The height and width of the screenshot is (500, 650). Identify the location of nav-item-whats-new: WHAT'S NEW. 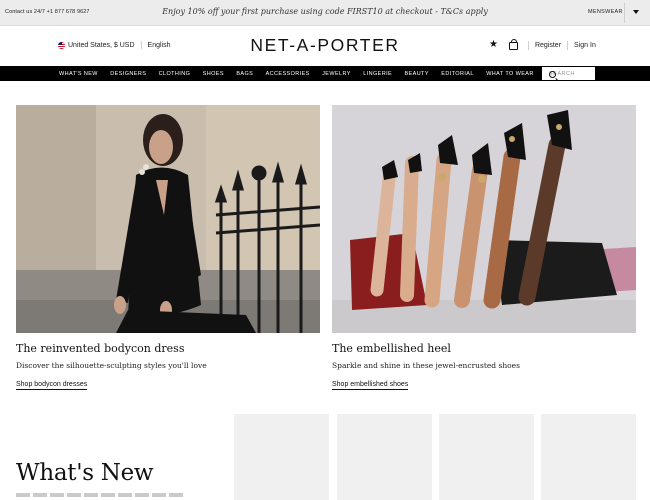
(78, 74).